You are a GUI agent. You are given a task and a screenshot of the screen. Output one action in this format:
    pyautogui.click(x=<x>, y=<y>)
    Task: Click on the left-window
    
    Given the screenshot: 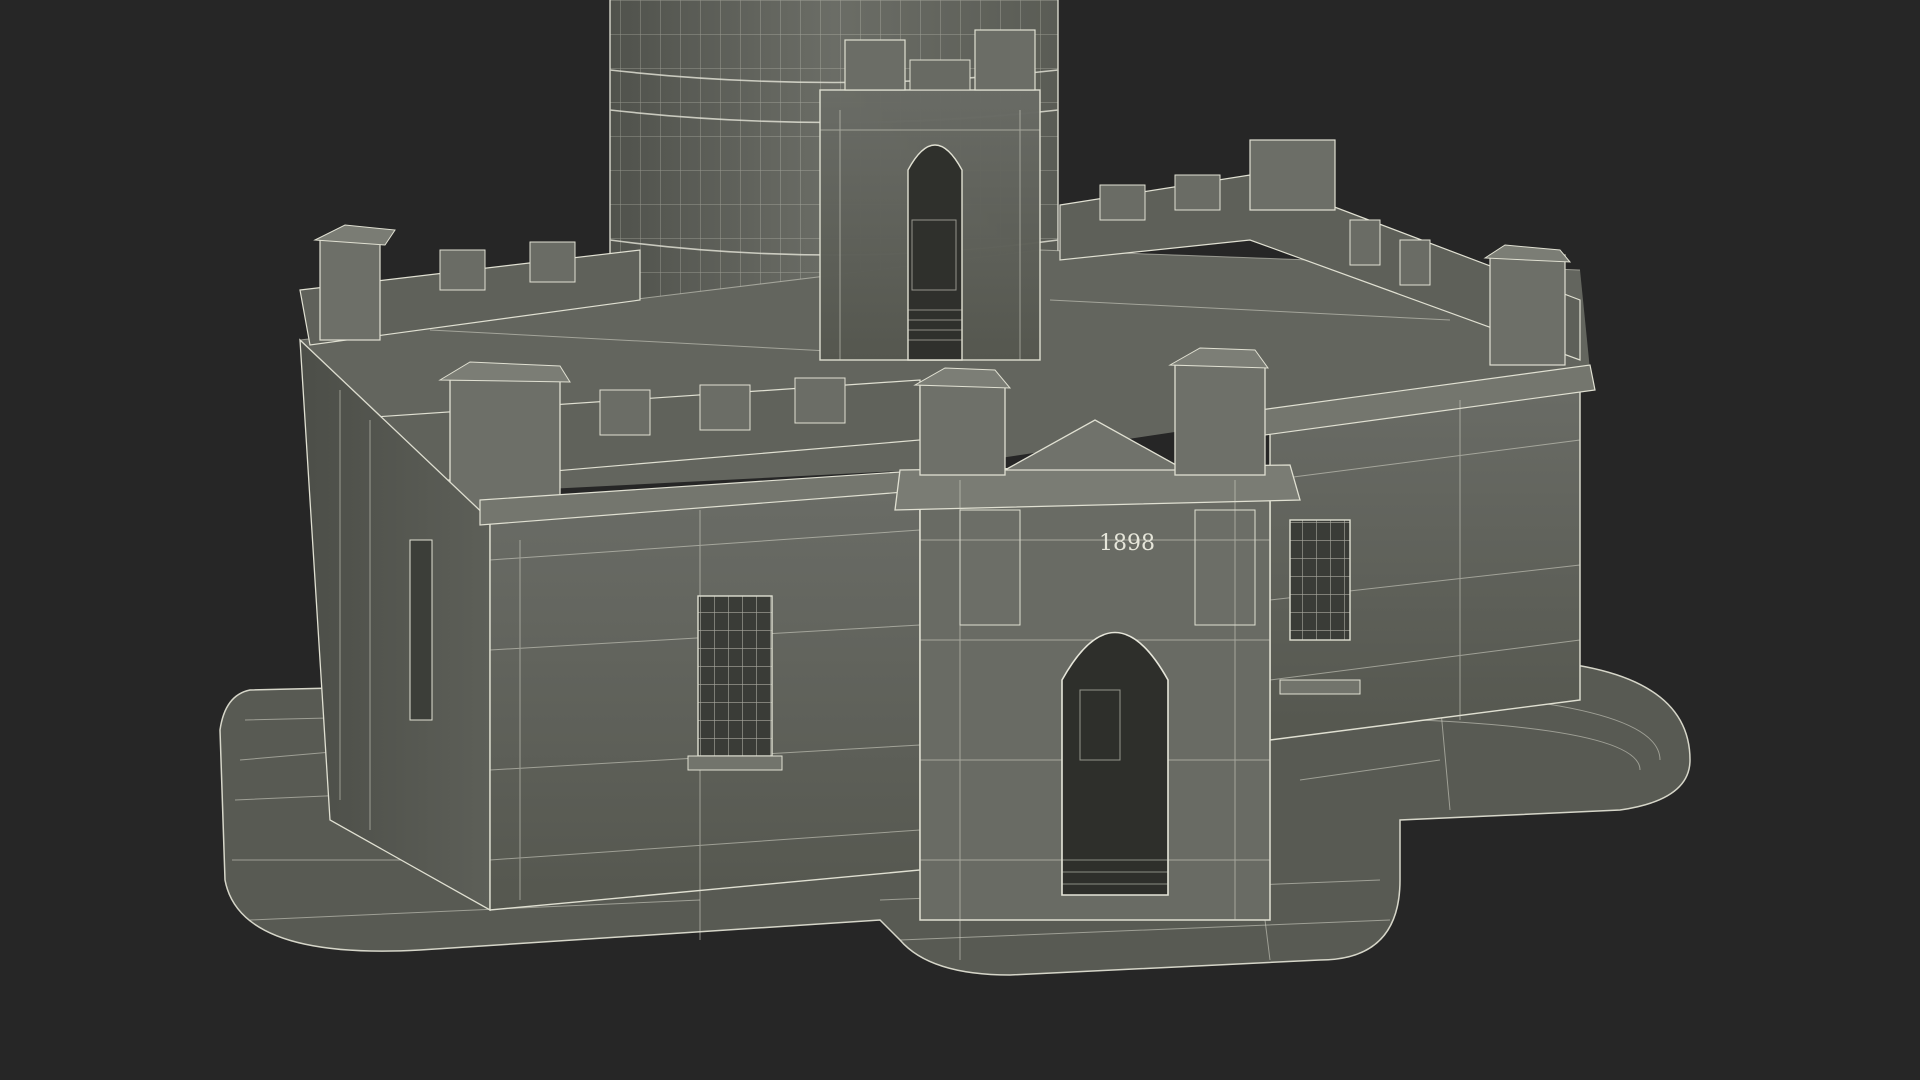 What is the action you would take?
    pyautogui.click(x=735, y=676)
    